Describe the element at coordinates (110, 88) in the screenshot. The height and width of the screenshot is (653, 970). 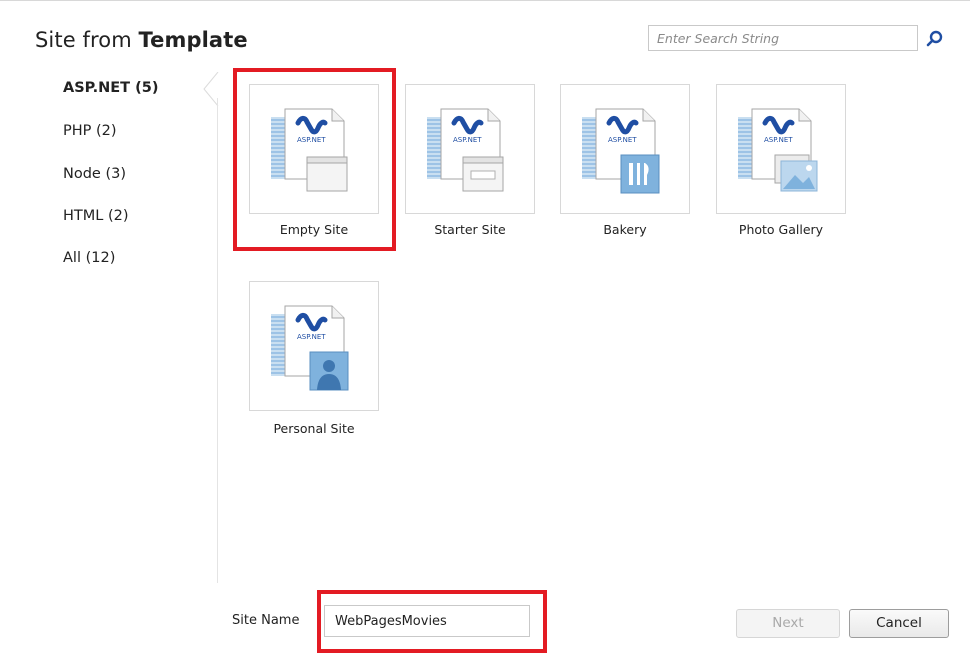
I see `category-aspnet: ASP.NET (5)` at that location.